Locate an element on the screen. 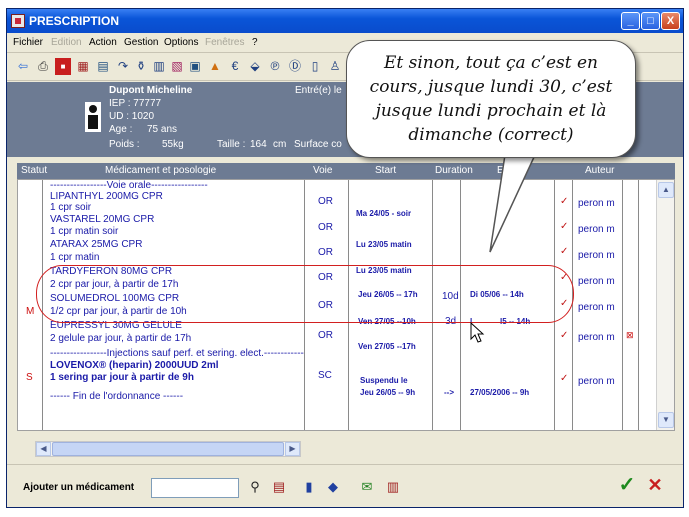 This screenshot has width=689, height=517. scroll-thumb is located at coordinates (168, 449).